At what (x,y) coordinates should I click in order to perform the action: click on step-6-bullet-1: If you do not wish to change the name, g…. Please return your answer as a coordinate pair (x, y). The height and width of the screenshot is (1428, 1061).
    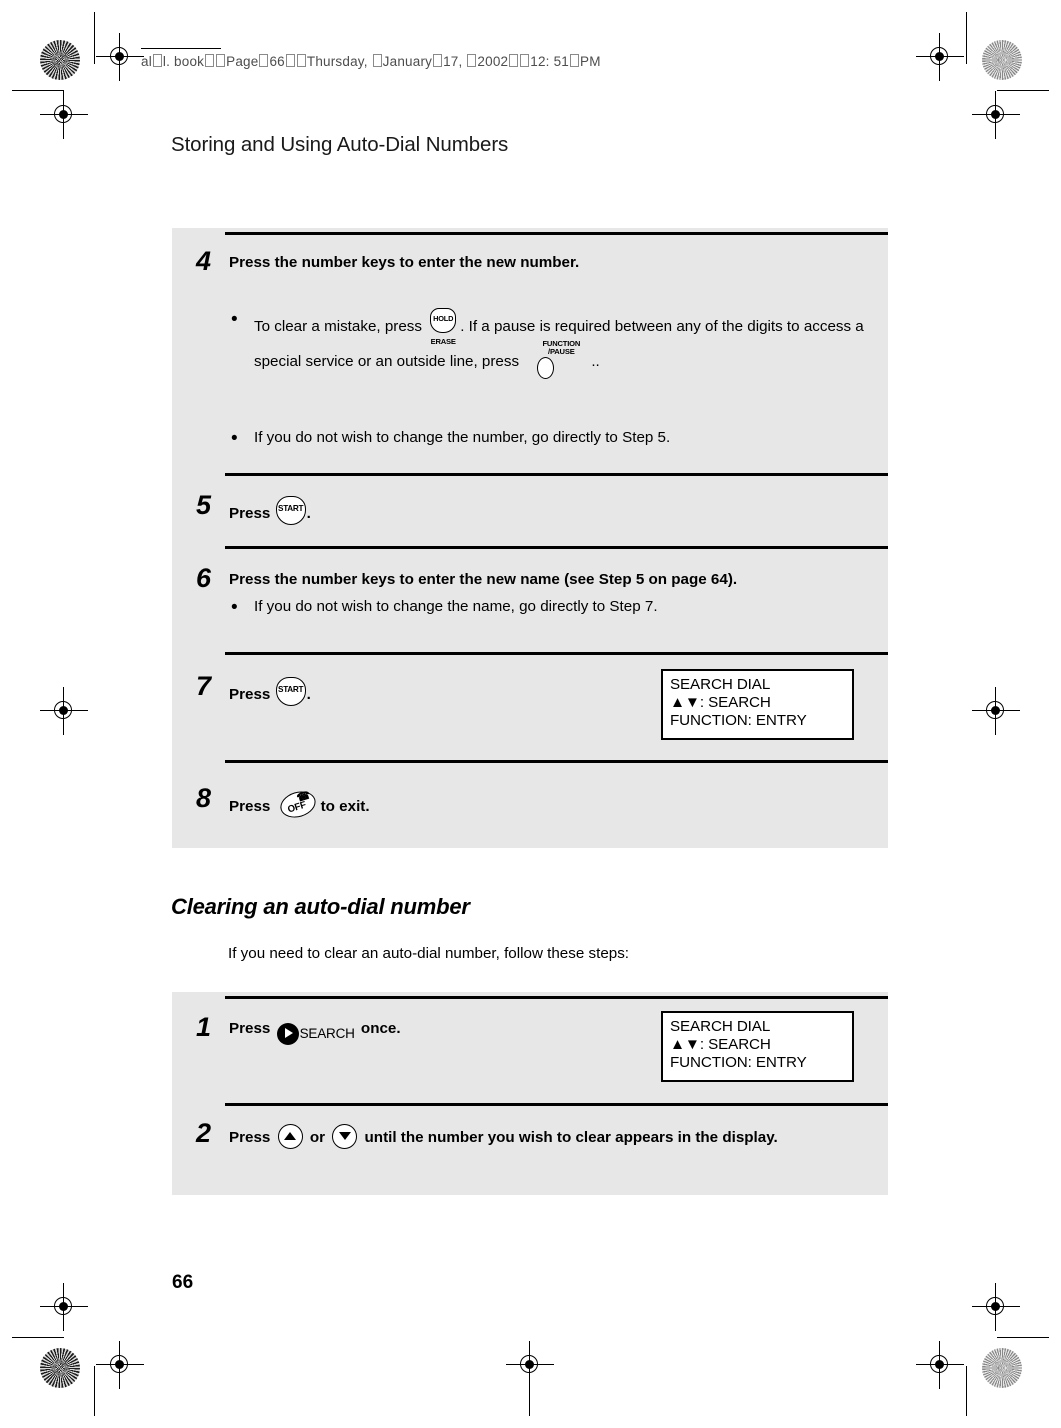
    Looking at the image, I should click on (548, 607).